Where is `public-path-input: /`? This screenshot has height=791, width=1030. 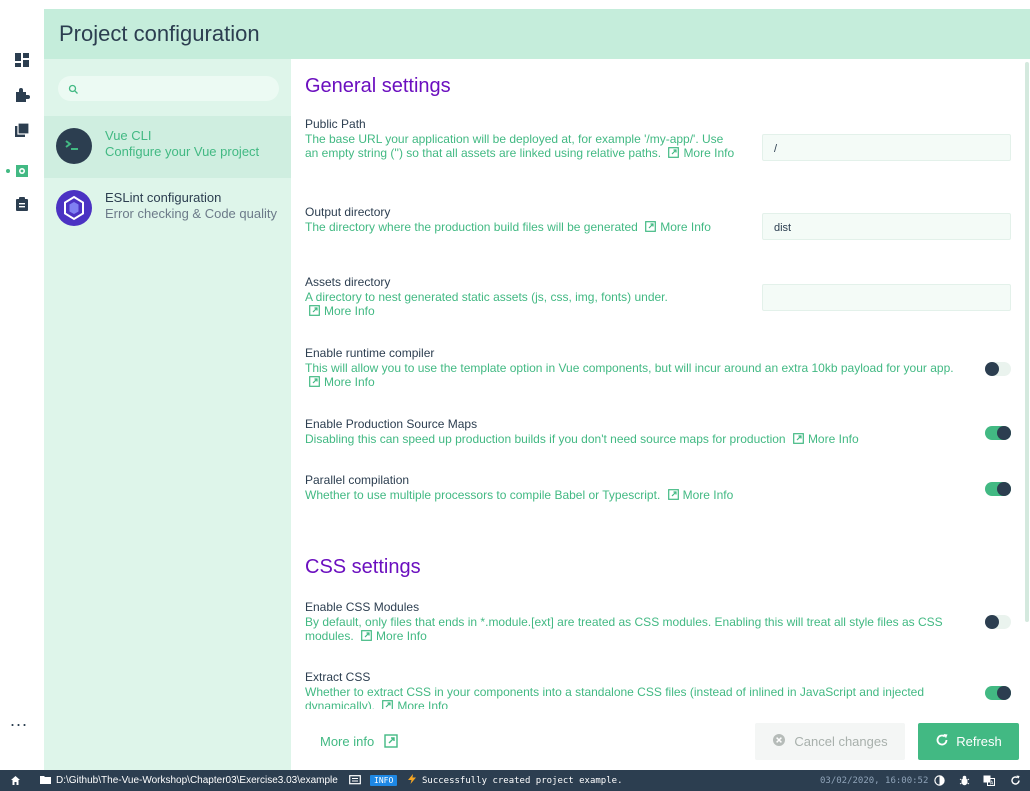 public-path-input: / is located at coordinates (886, 147).